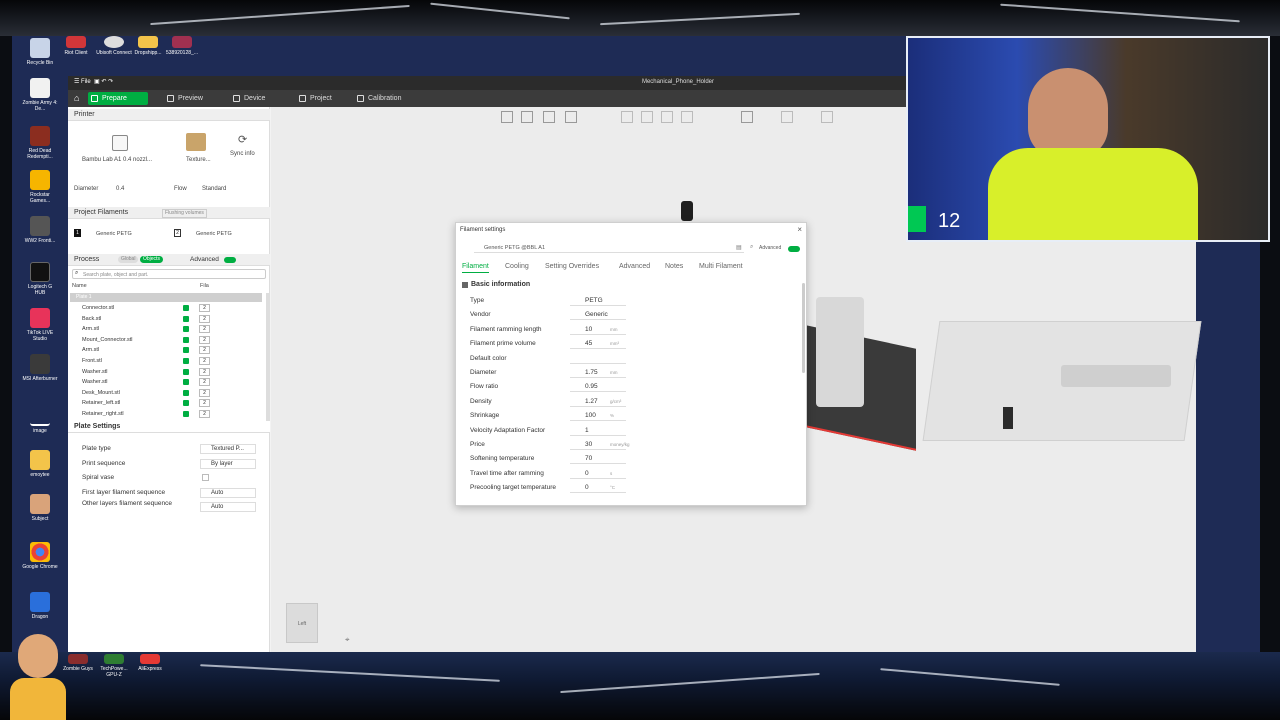  I want to click on list-scrollbar, so click(267, 358).